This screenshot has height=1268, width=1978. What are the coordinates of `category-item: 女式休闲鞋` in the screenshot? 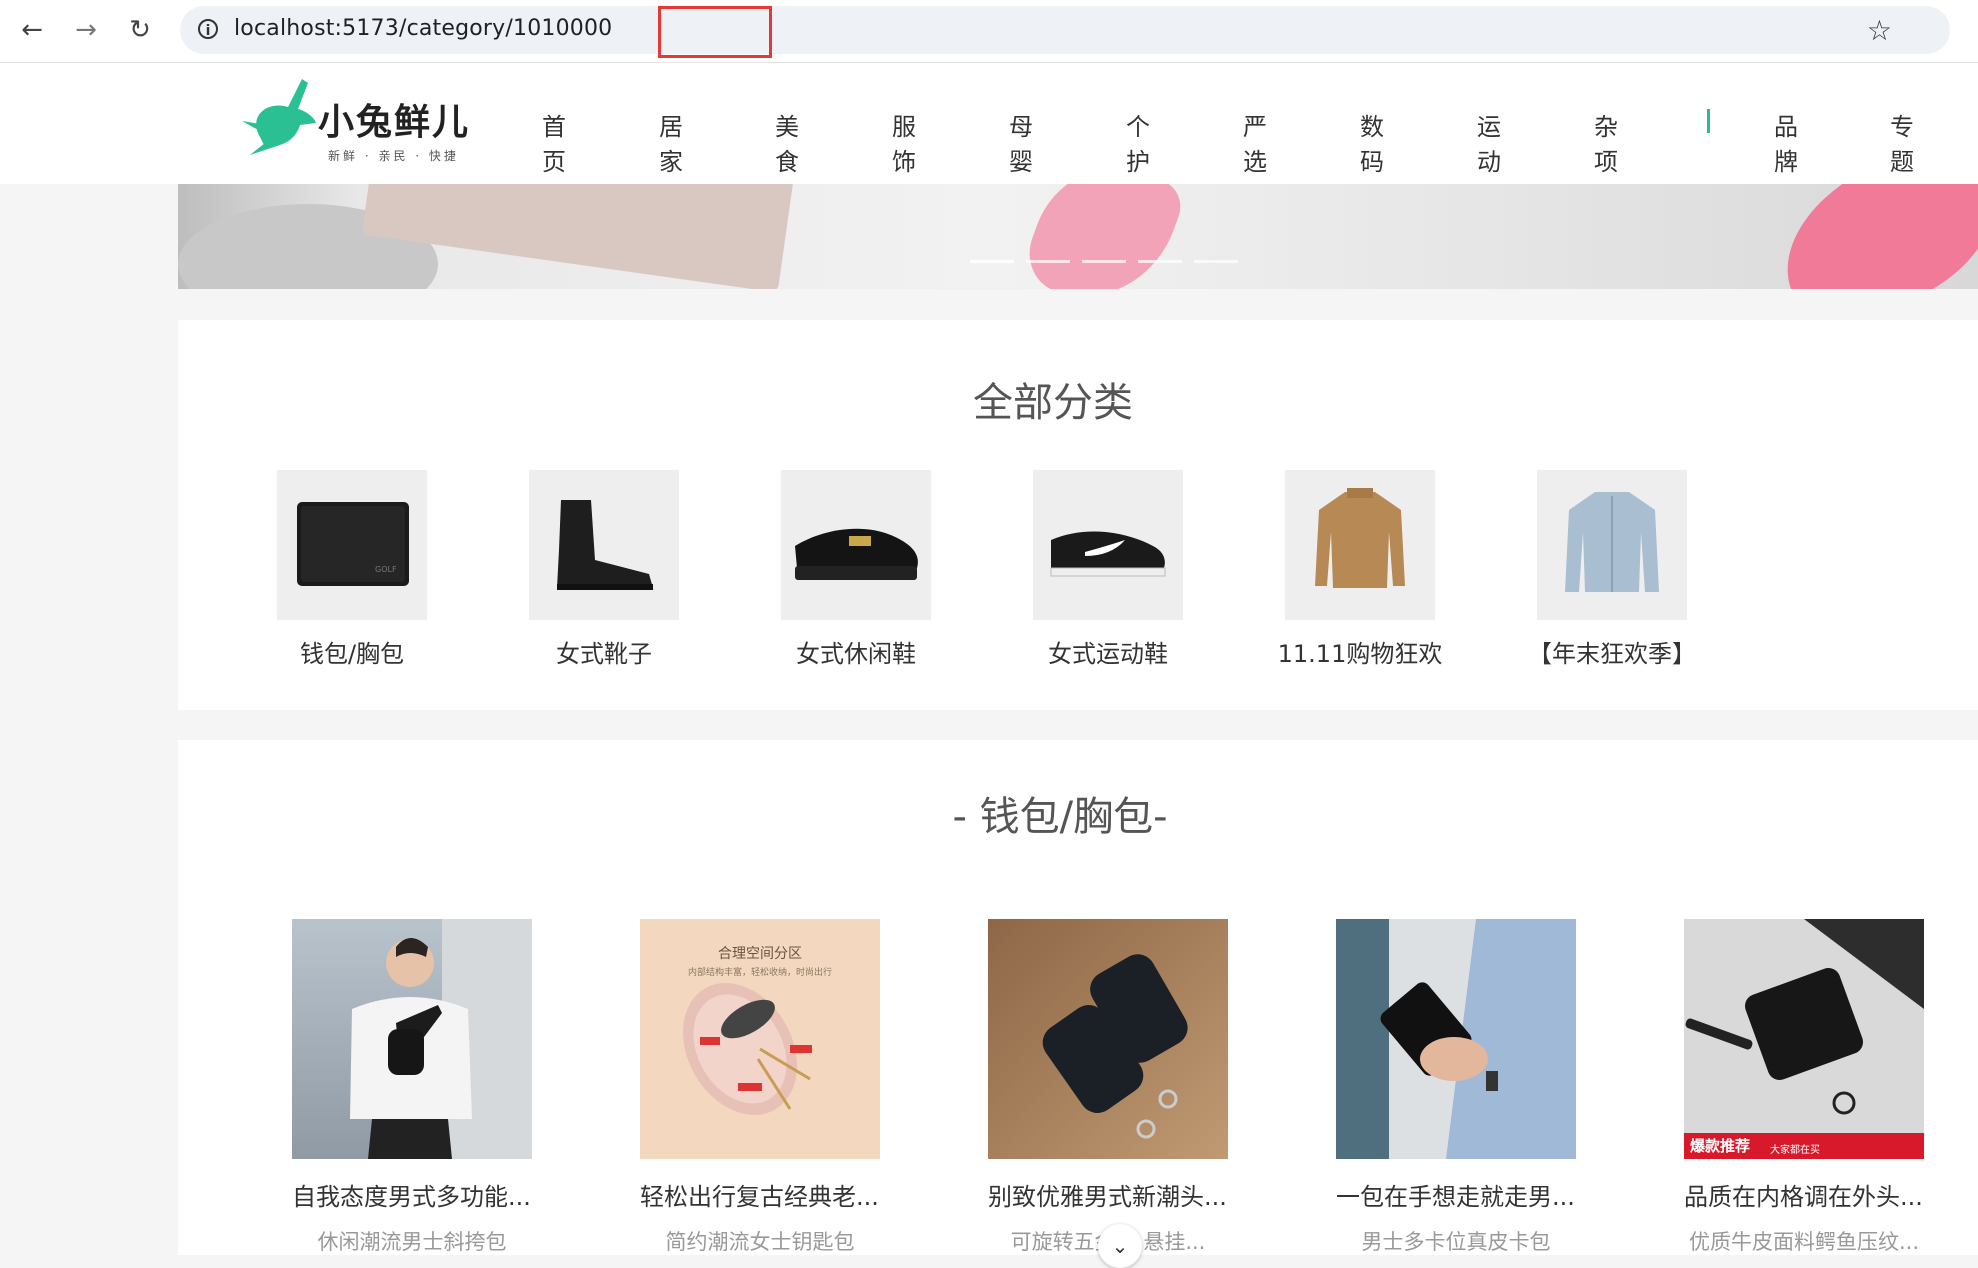 It's located at (856, 569).